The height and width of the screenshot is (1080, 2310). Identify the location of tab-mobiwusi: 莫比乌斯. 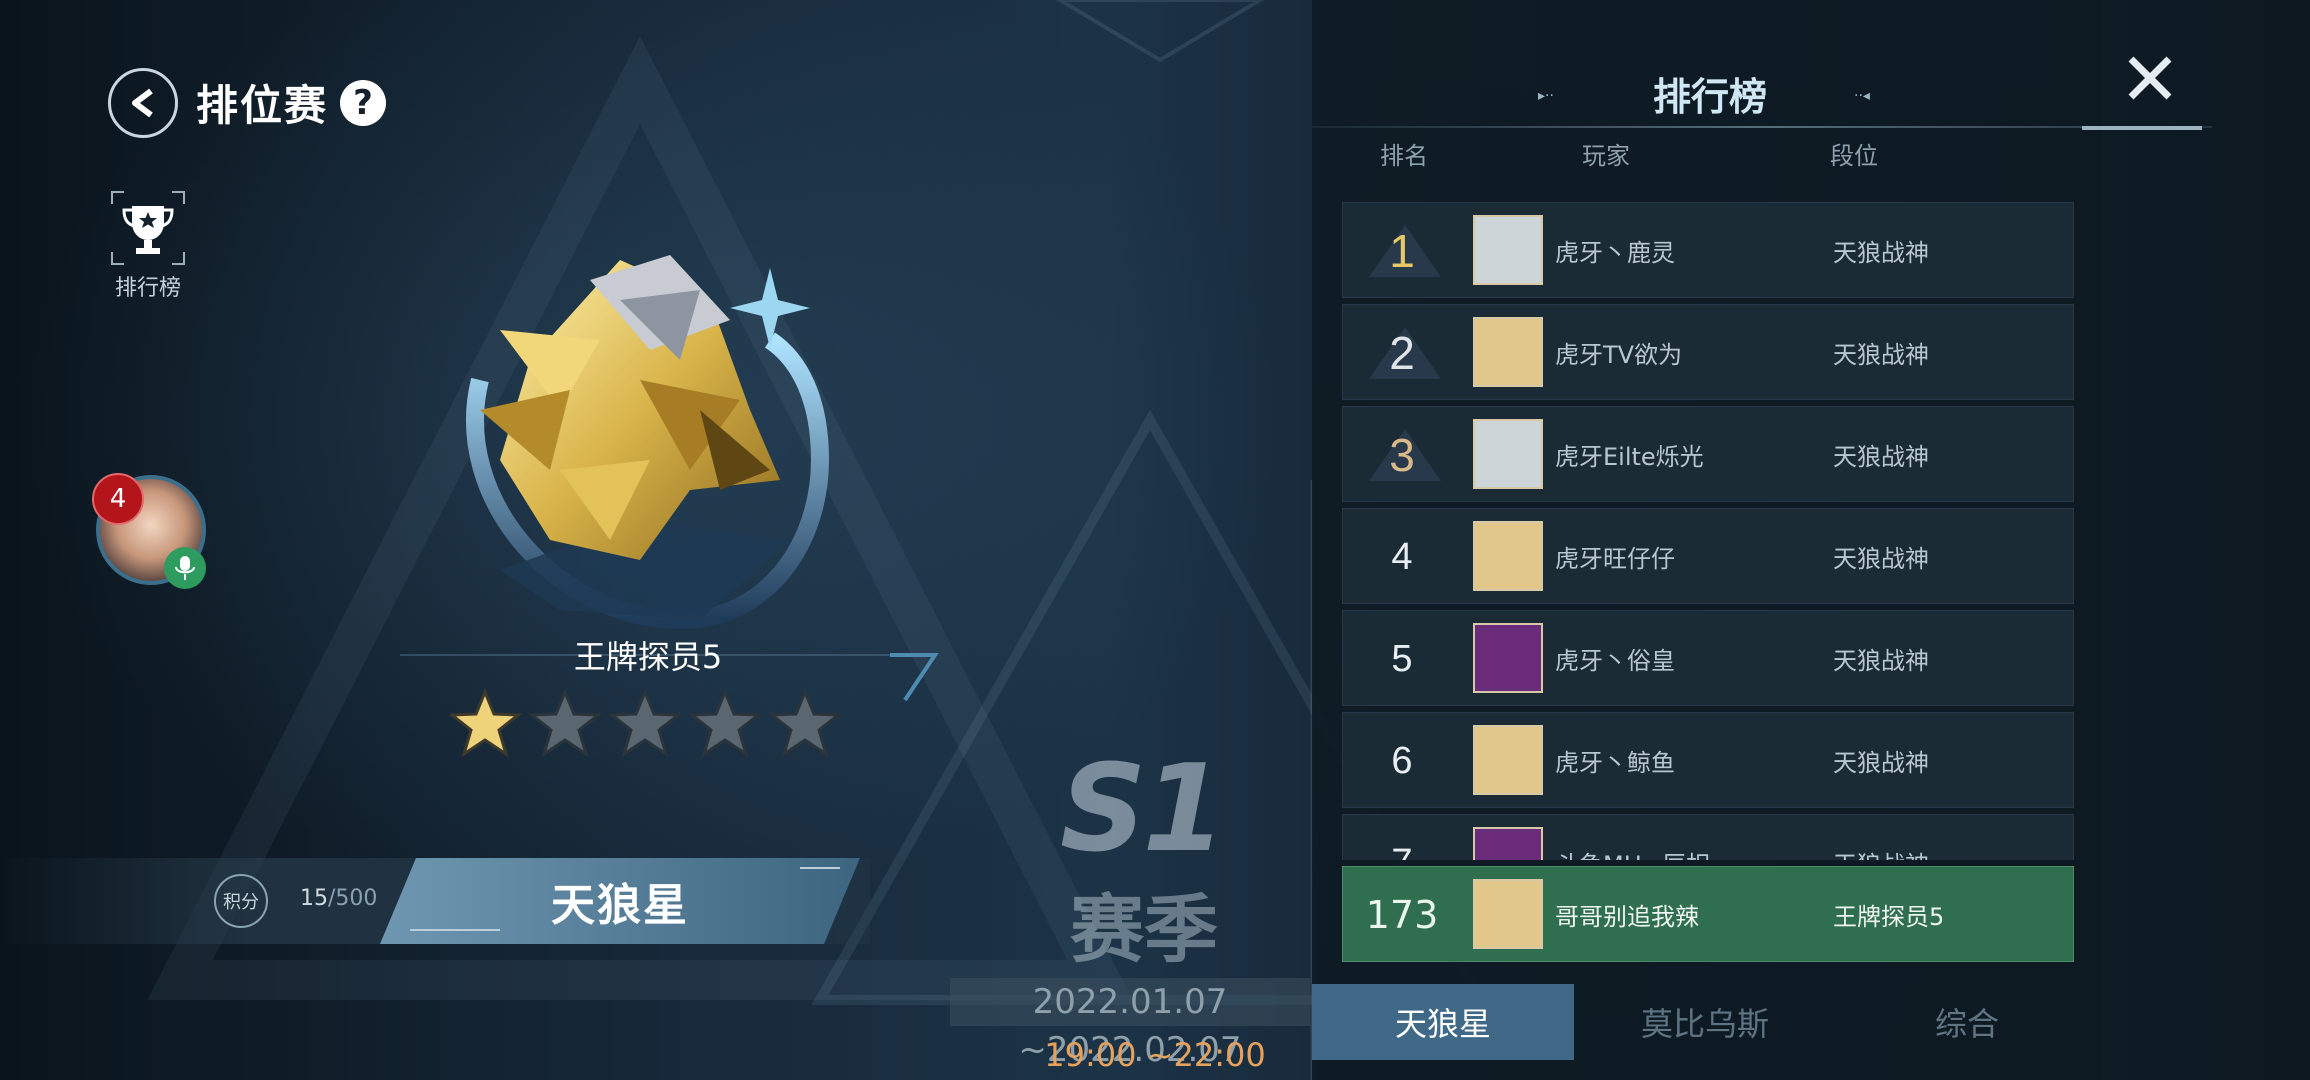
(1705, 1022).